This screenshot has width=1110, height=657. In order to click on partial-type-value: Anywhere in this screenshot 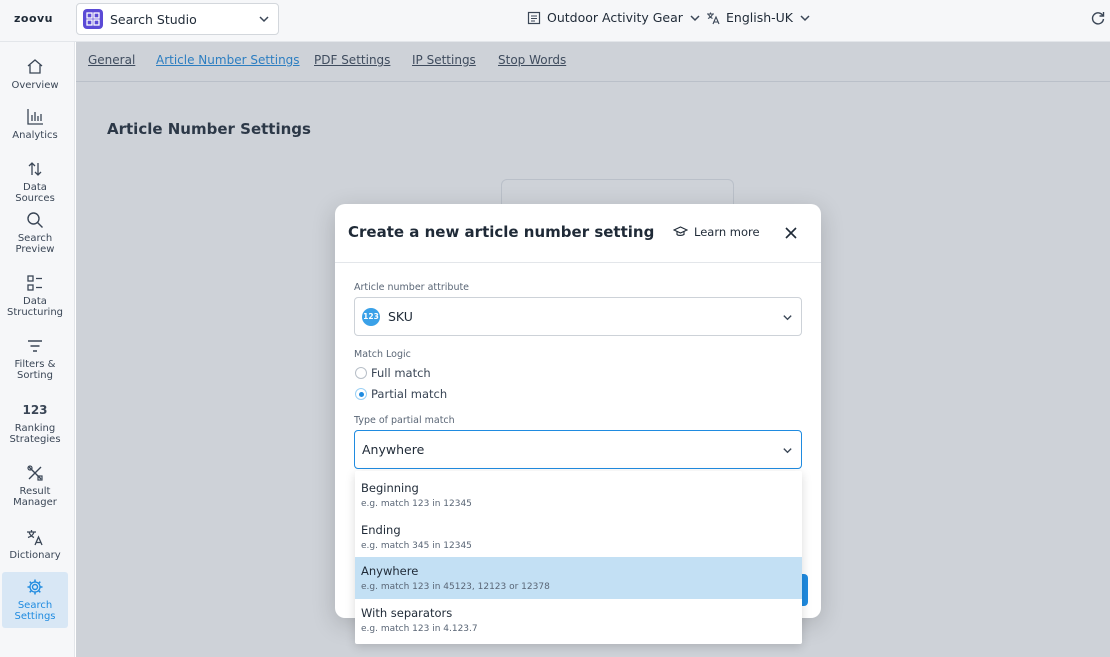, I will do `click(393, 449)`.